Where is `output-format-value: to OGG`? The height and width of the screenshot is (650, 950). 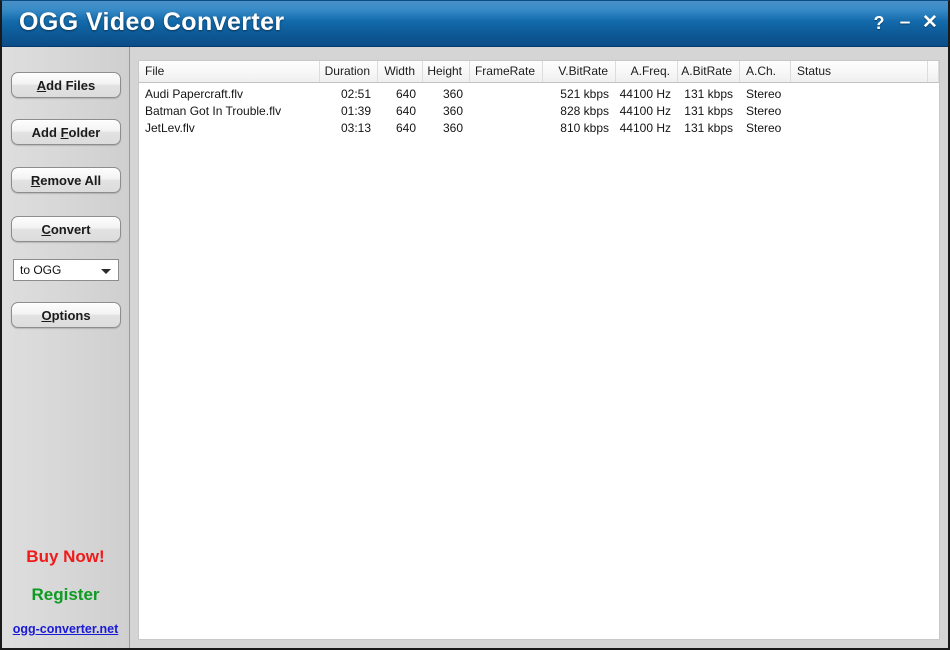
output-format-value: to OGG is located at coordinates (41, 270).